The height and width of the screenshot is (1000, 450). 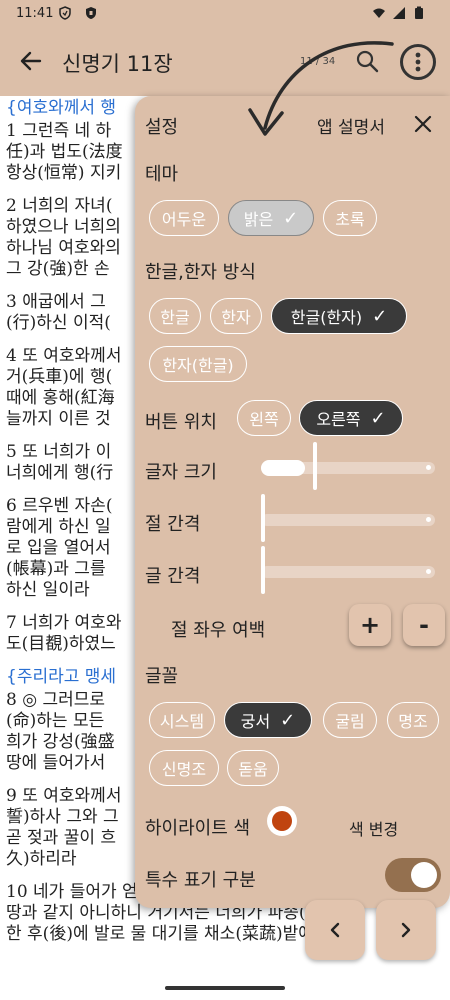 What do you see at coordinates (373, 828) in the screenshot?
I see `change-color-button: 색 변경` at bounding box center [373, 828].